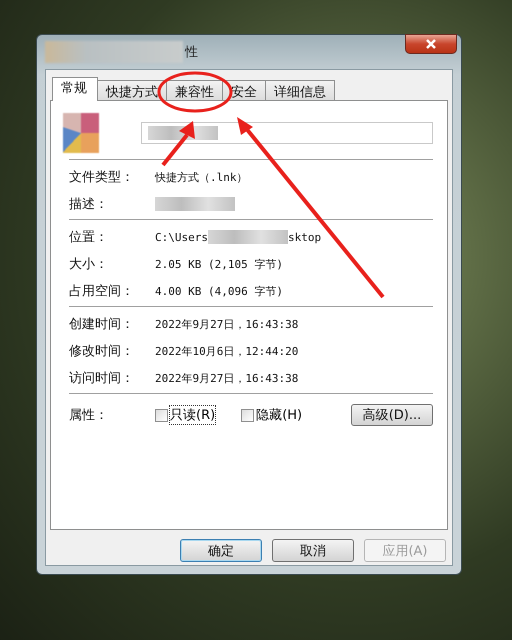 This screenshot has height=640, width=512. Describe the element at coordinates (102, 324) in the screenshot. I see `property-label: 创建时间：` at that location.